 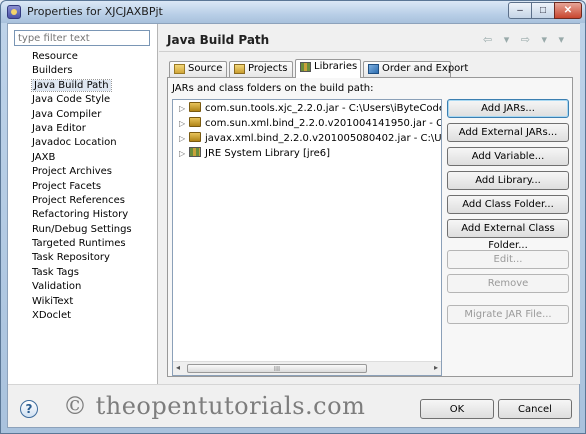 I want to click on scroll-right-icon: ▸, so click(x=436, y=367).